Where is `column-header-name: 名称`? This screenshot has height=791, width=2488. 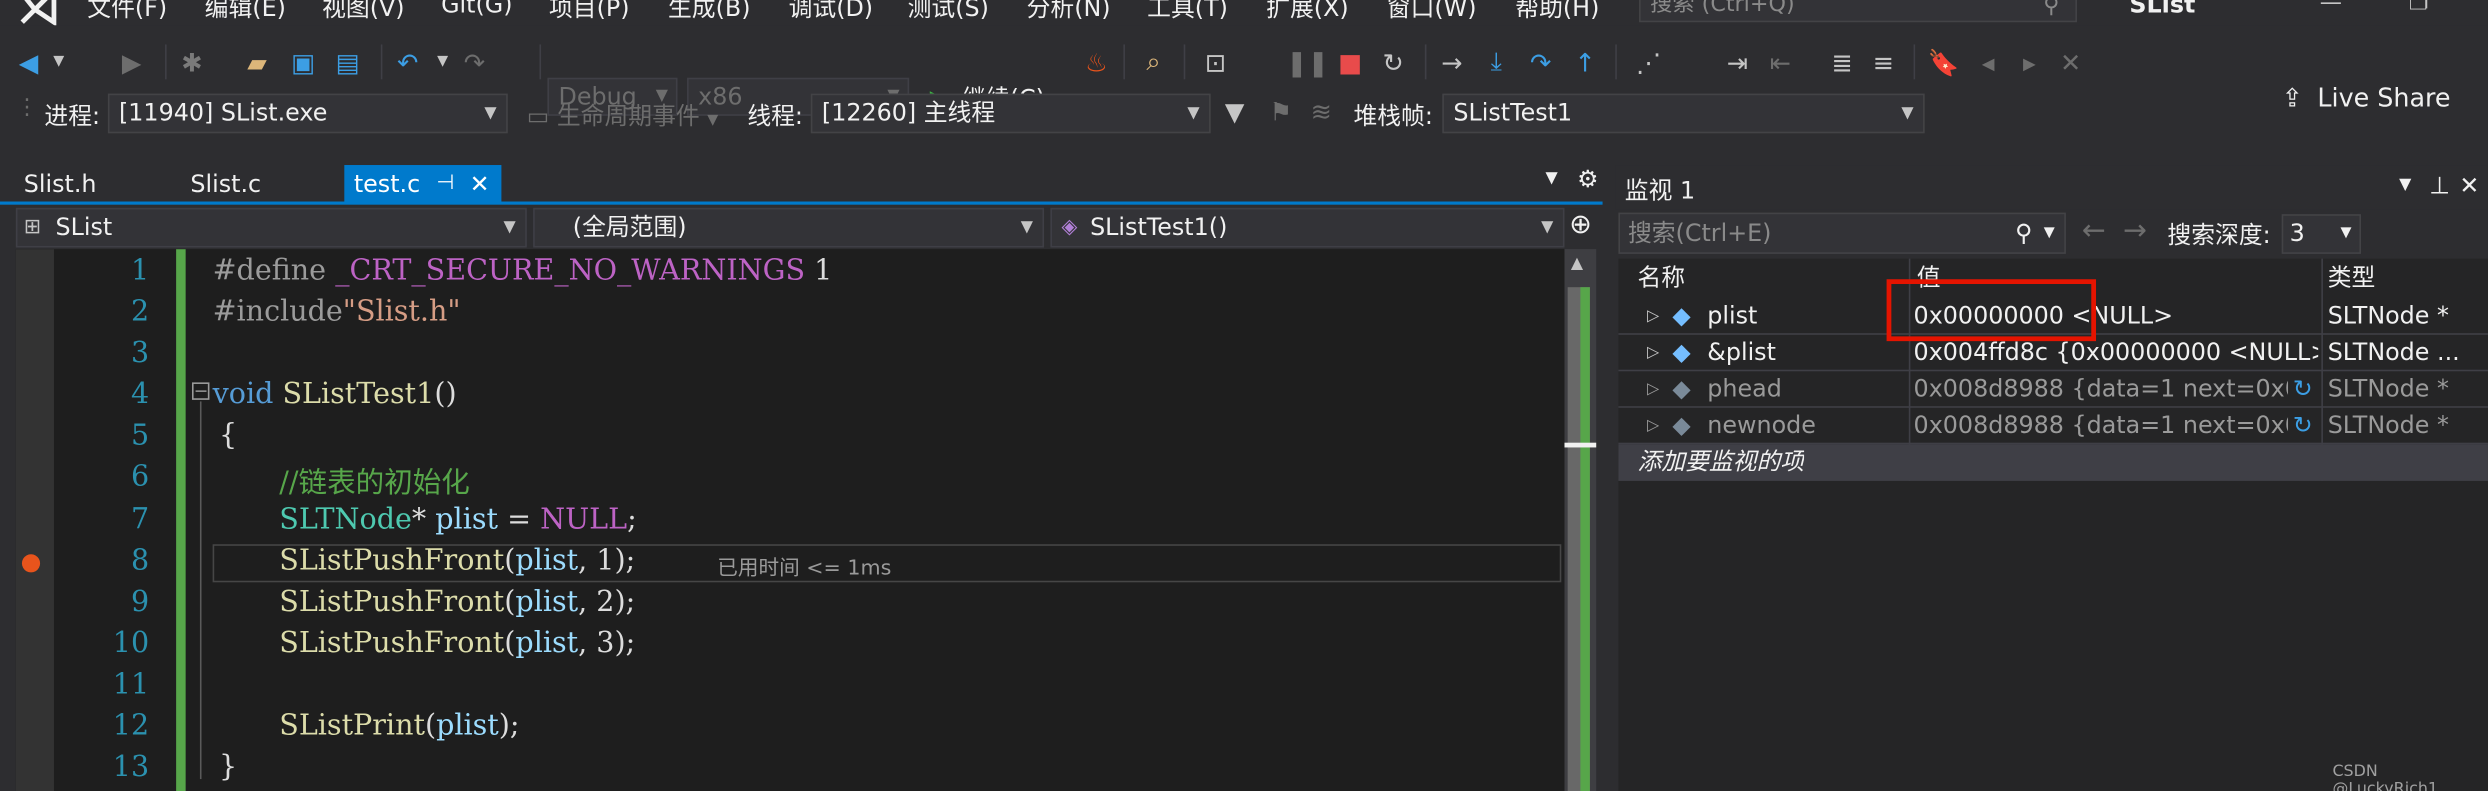 column-header-name: 名称 is located at coordinates (1661, 276).